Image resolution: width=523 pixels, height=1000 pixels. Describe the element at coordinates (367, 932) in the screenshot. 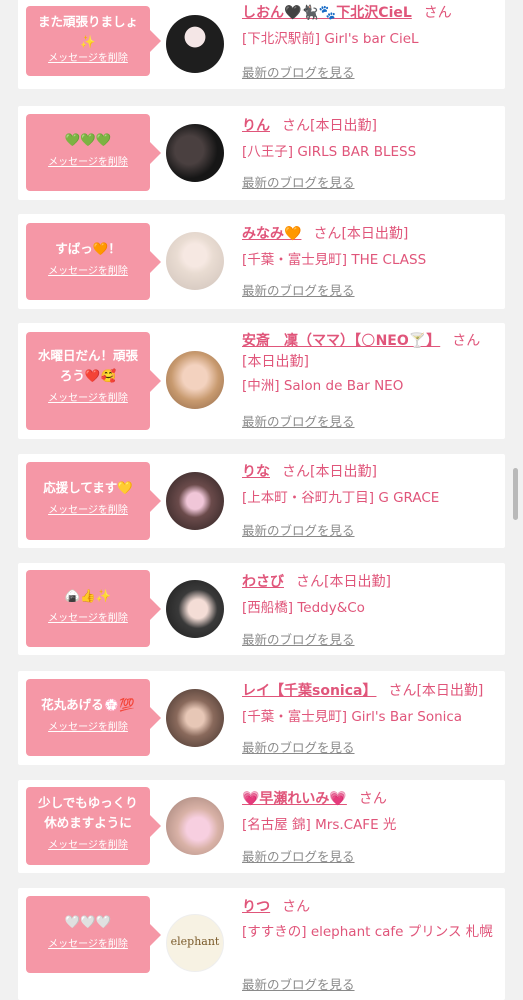

I see `shop-info: [すすきの] elephant cafe プリンス 札幌` at that location.